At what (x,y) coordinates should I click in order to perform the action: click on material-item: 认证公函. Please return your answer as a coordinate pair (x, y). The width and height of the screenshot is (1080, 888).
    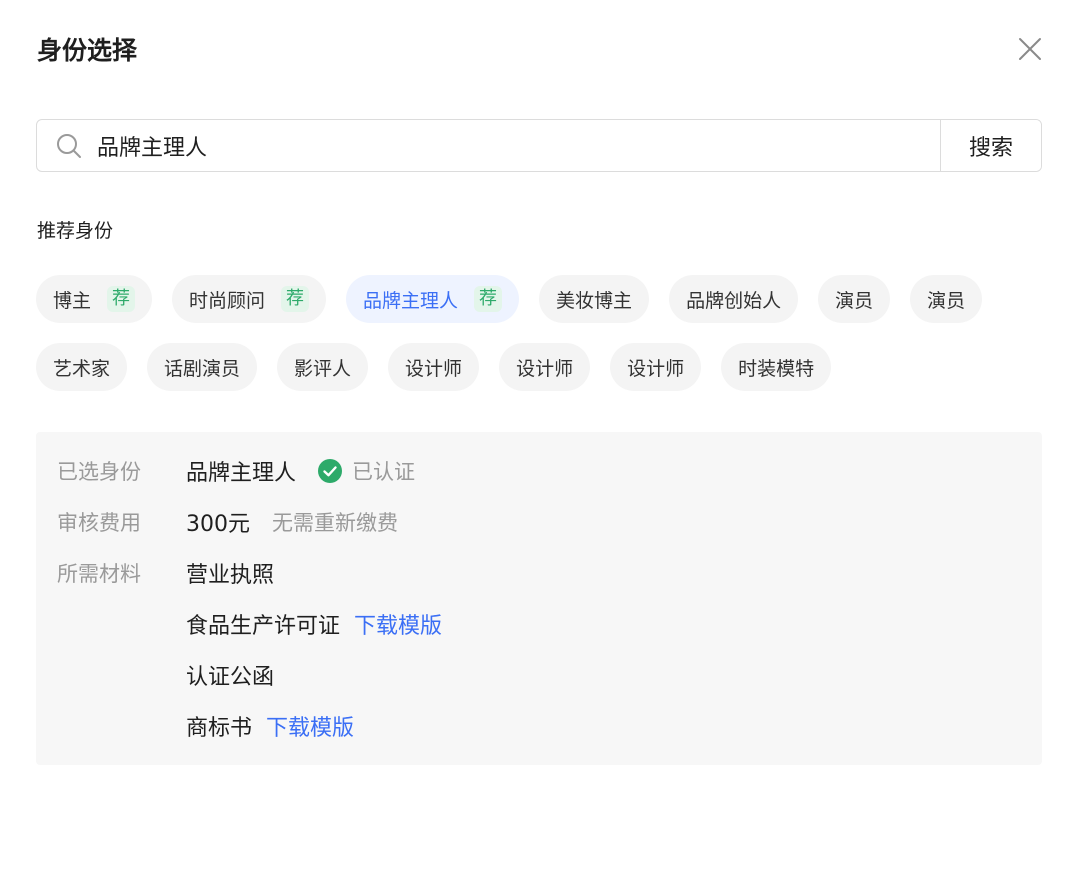
    Looking at the image, I should click on (230, 675).